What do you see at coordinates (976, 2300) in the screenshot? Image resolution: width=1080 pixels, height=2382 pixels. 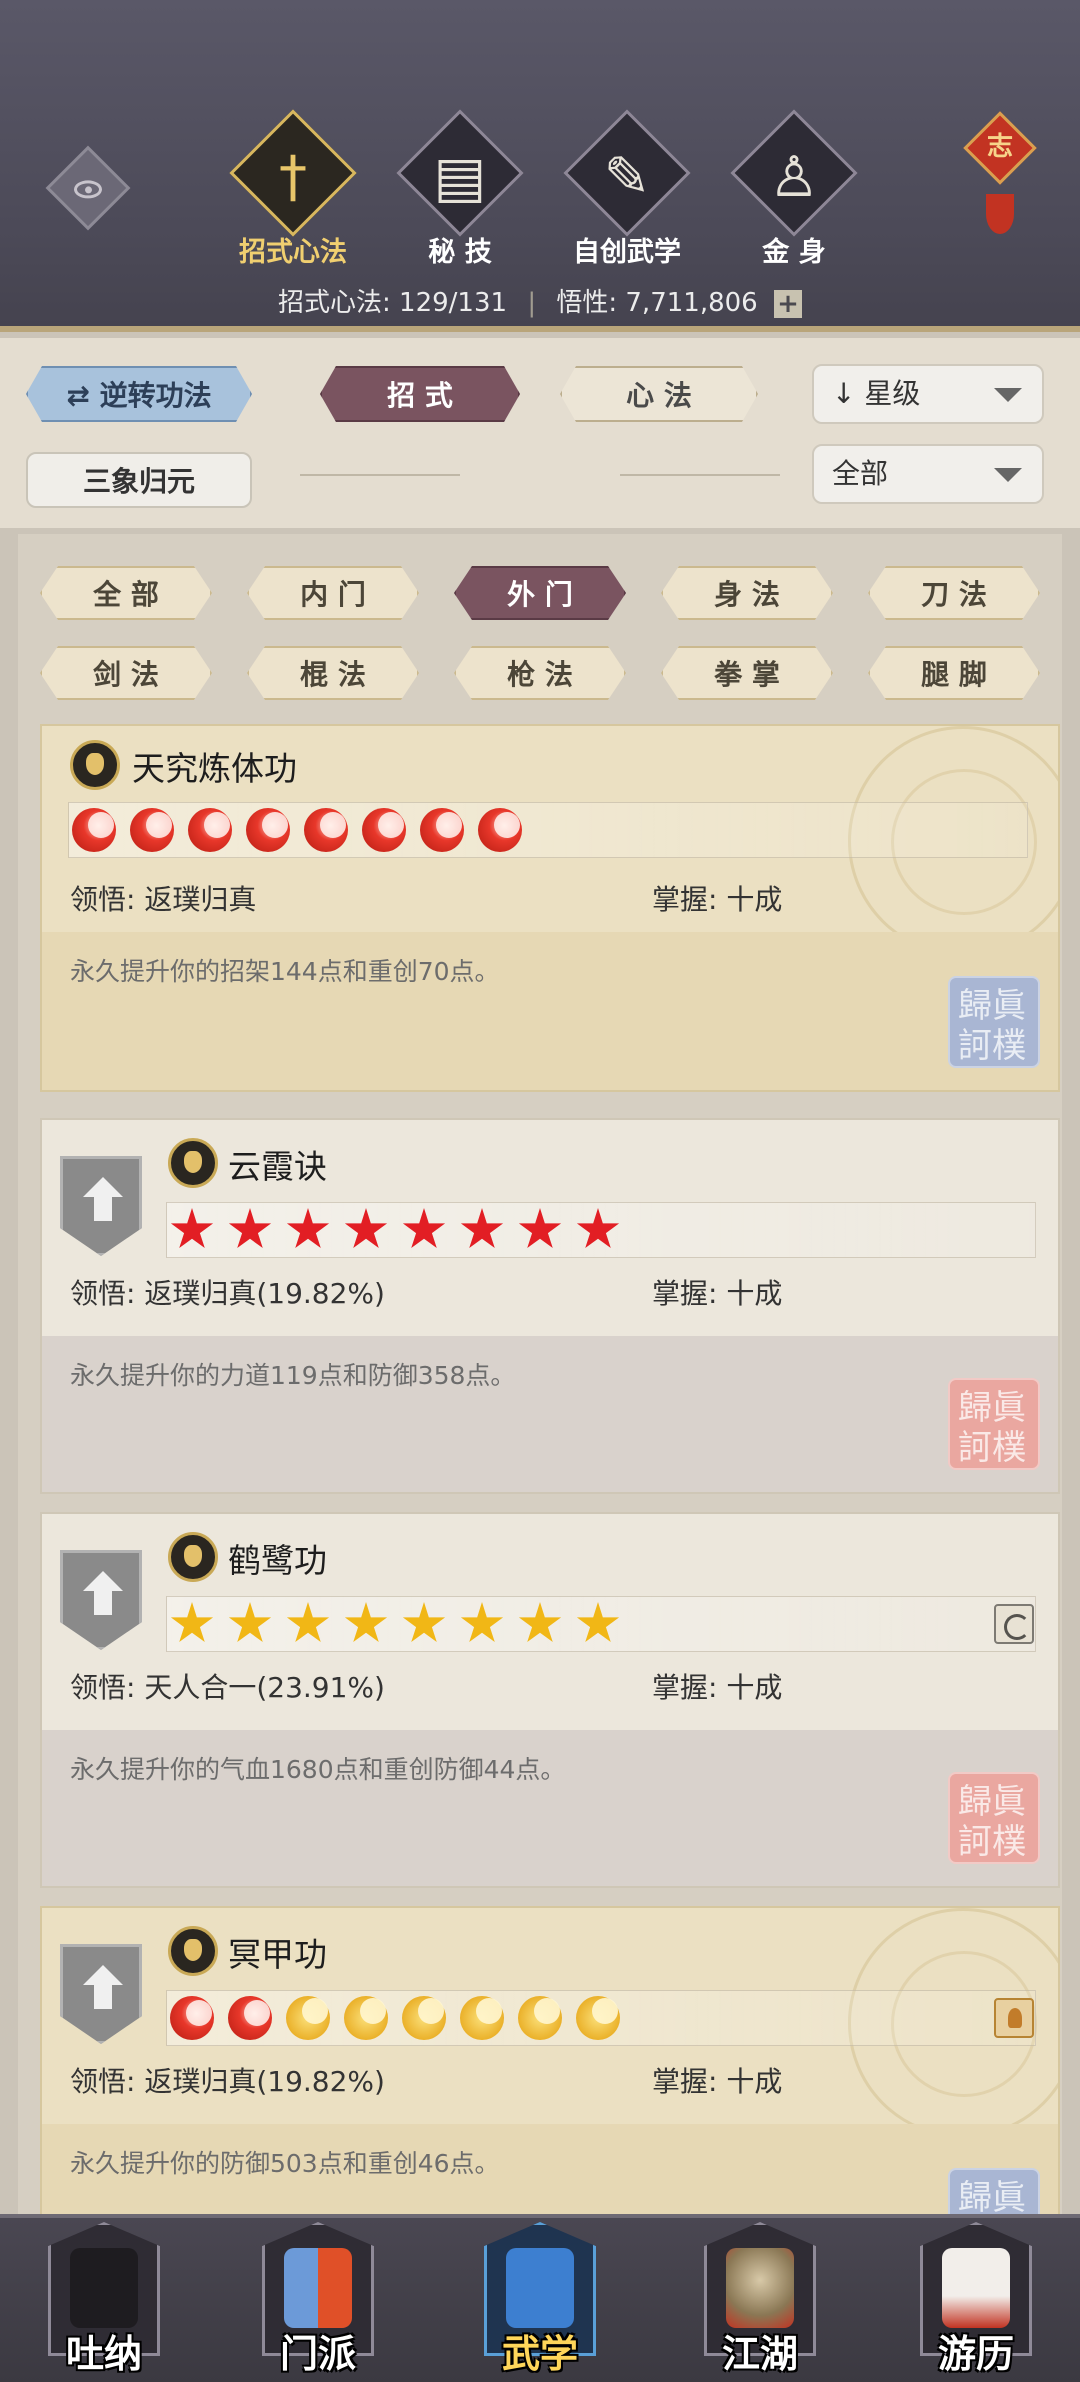 I see `nav-travel: 游历` at bounding box center [976, 2300].